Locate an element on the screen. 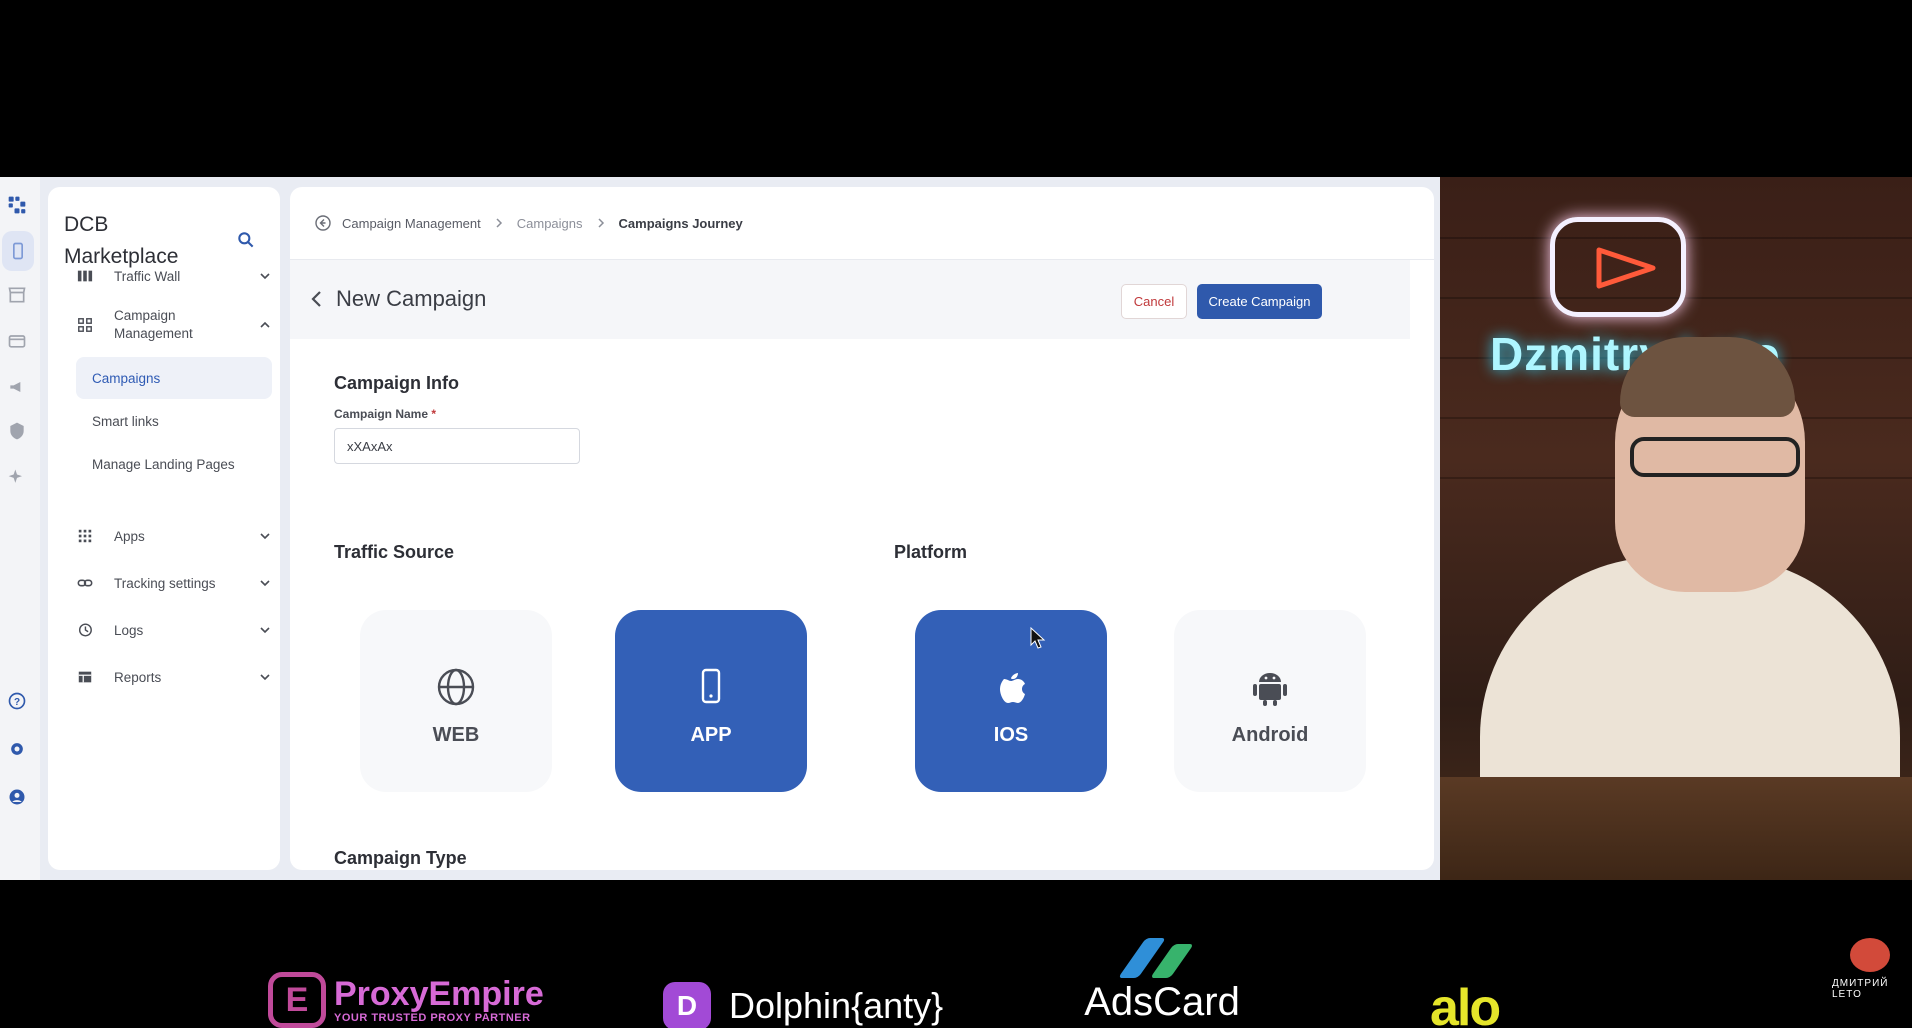  traffic-option-web: WEB is located at coordinates (456, 701).